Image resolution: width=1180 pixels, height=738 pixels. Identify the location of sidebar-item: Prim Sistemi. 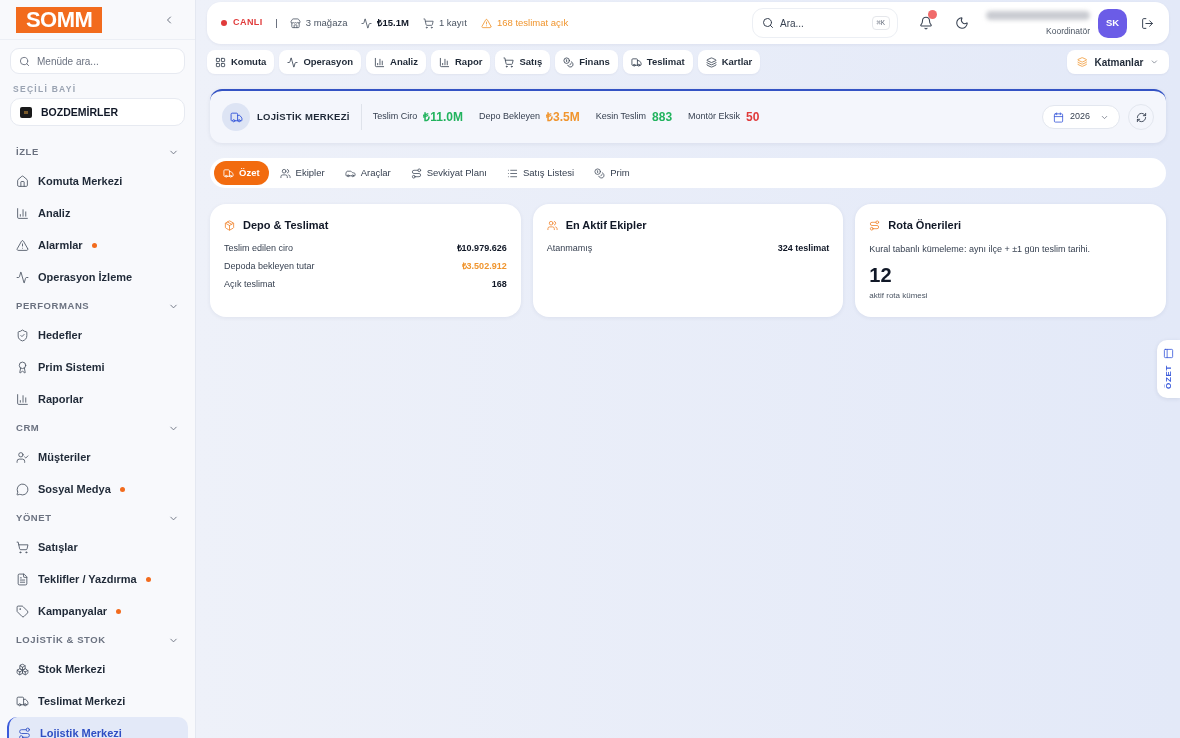
(97, 367).